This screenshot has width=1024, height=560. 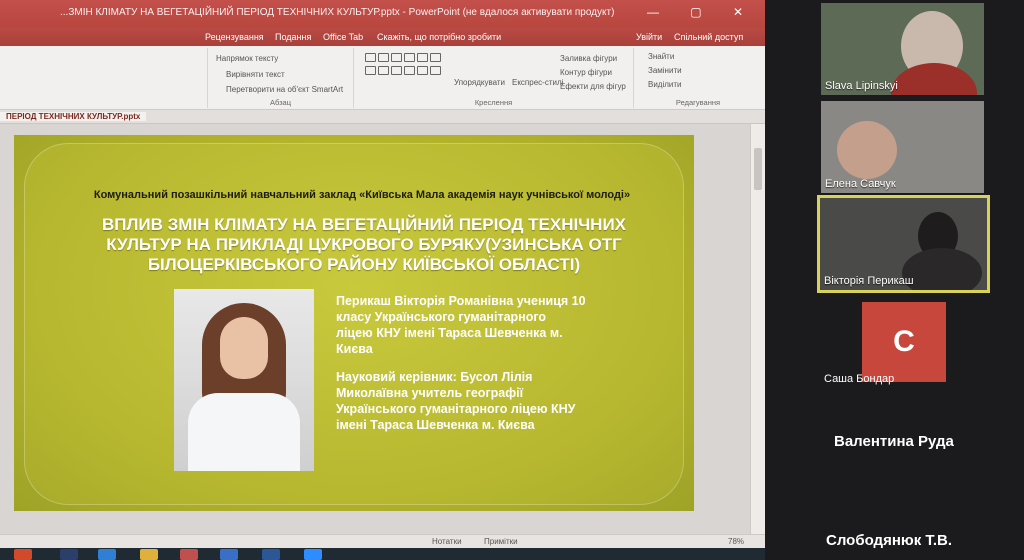 What do you see at coordinates (661, 56) in the screenshot?
I see `find-button: Знайти` at bounding box center [661, 56].